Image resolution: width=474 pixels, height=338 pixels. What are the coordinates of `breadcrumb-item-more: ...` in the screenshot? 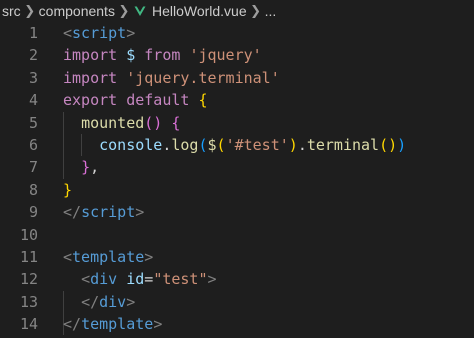 It's located at (271, 11).